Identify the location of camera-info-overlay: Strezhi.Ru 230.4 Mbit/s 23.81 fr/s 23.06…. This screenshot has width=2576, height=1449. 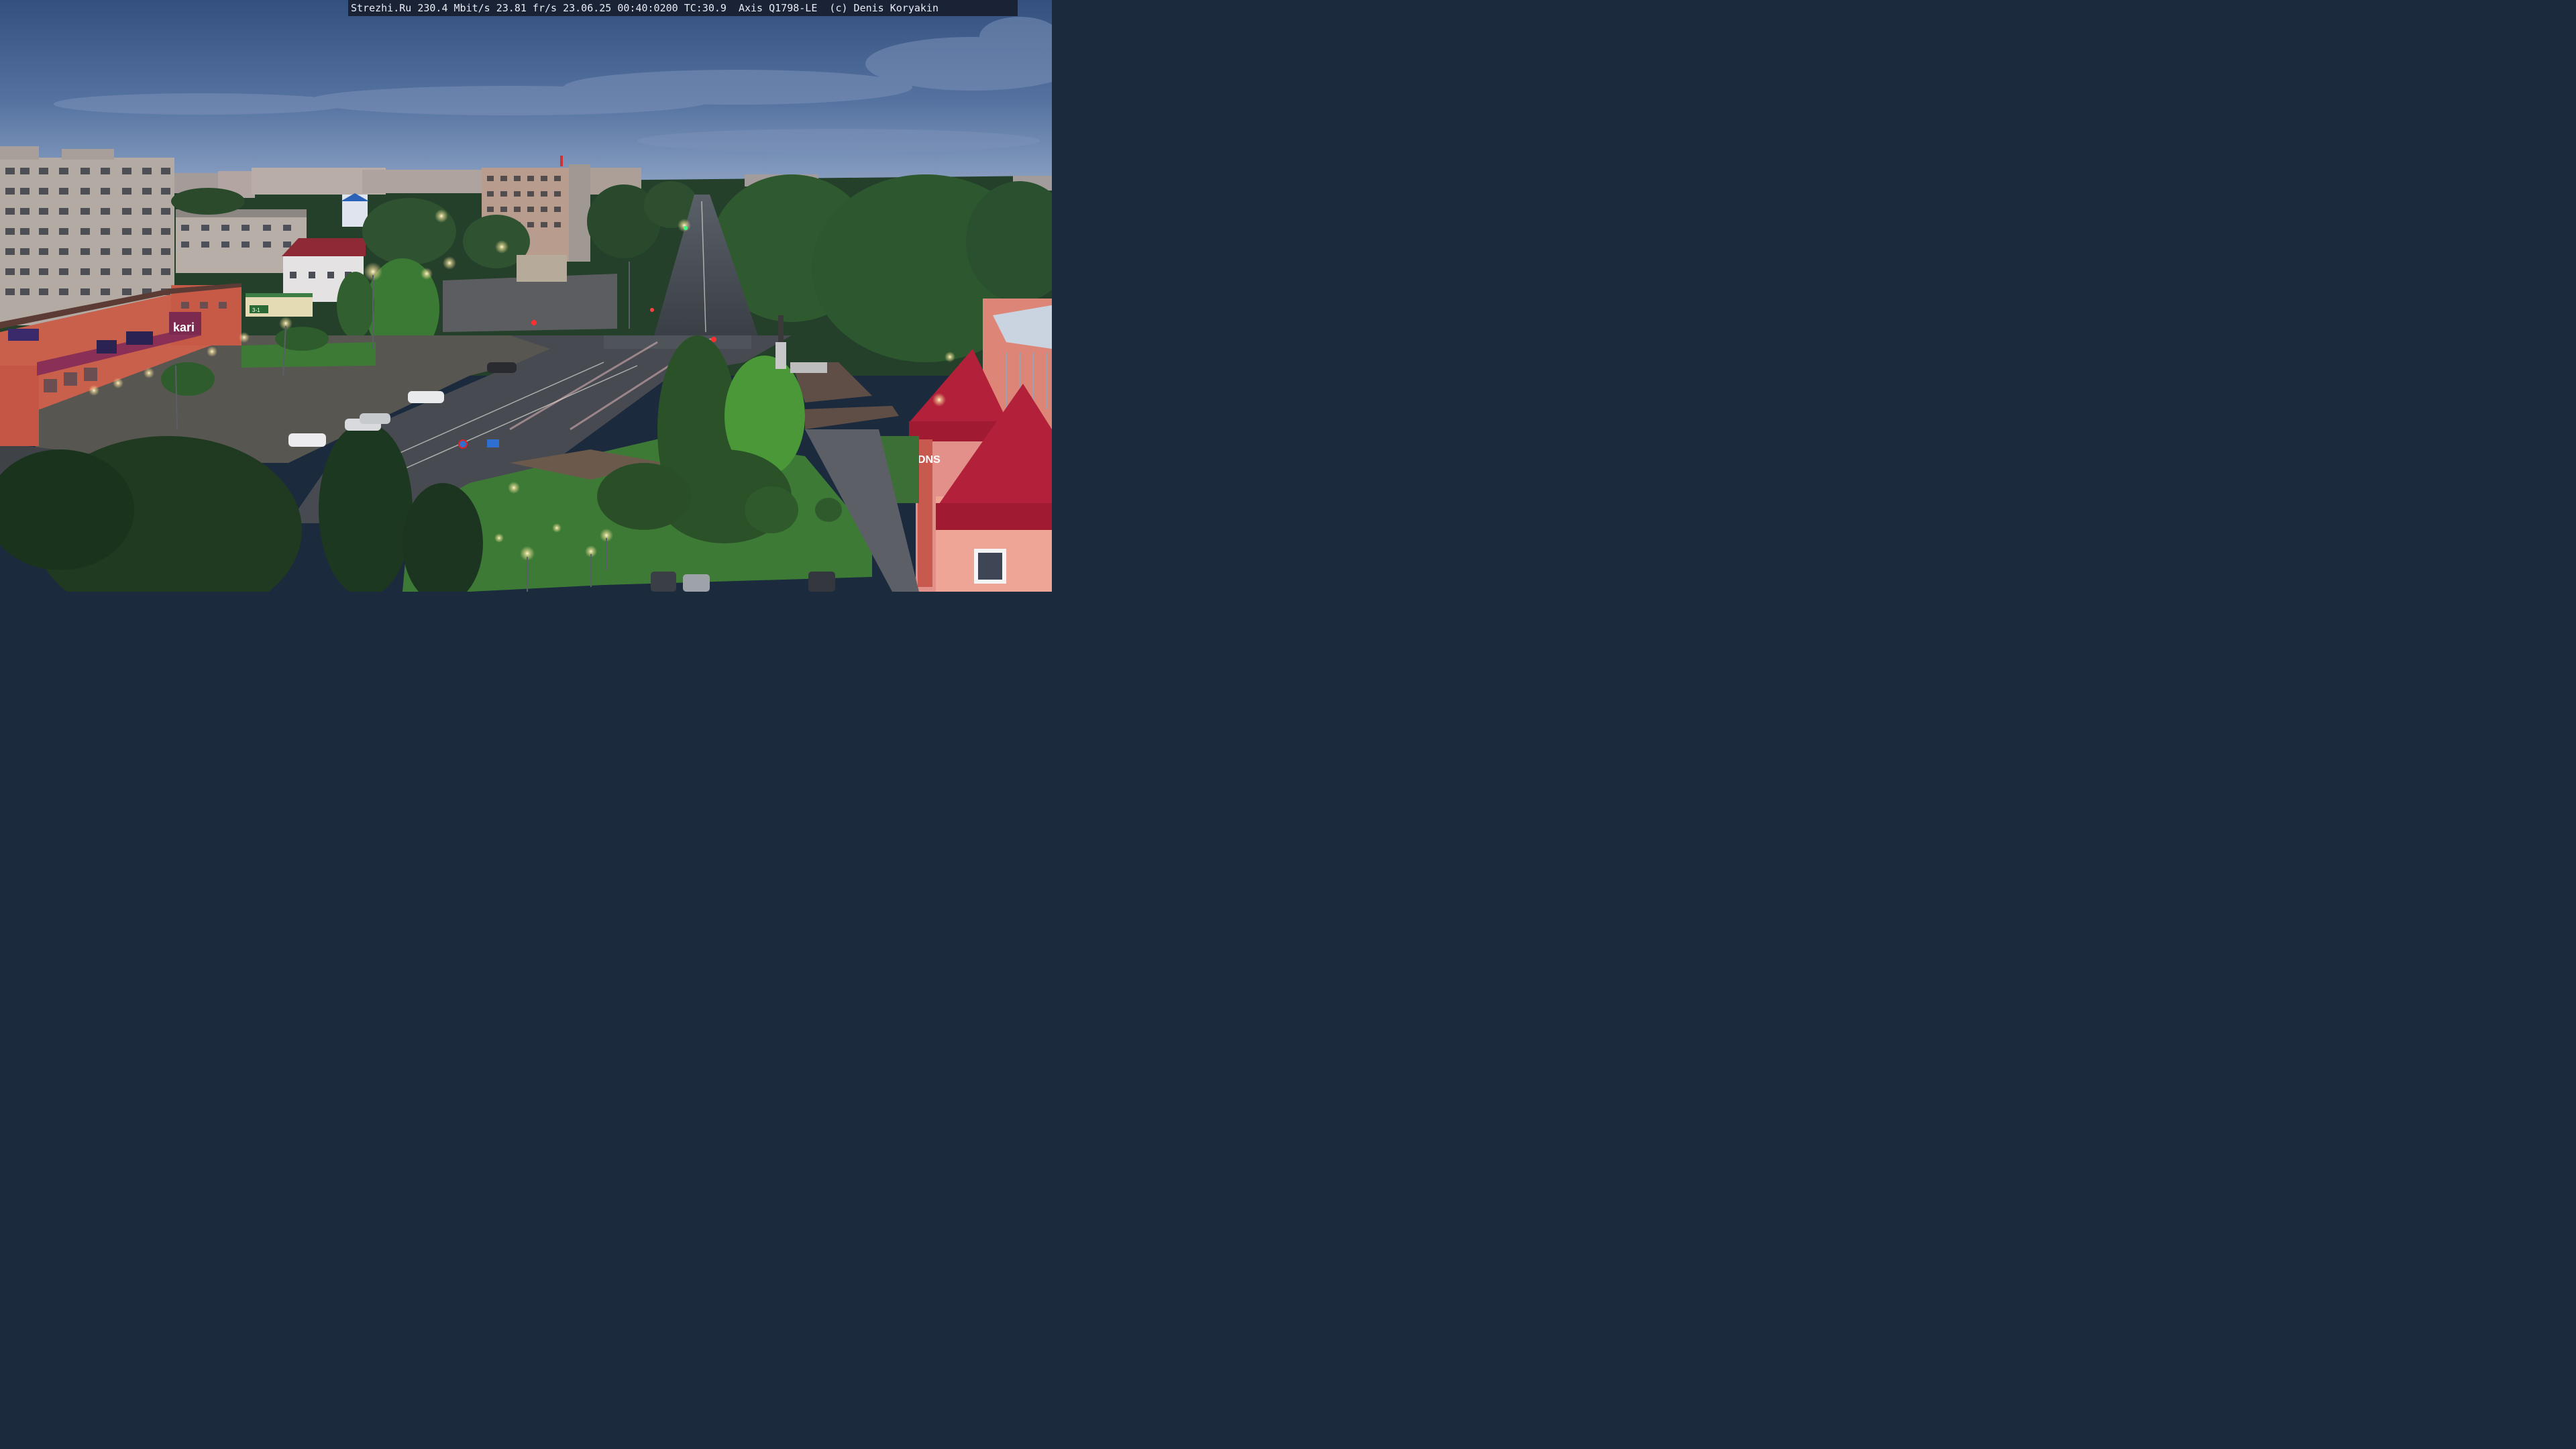
(683, 8).